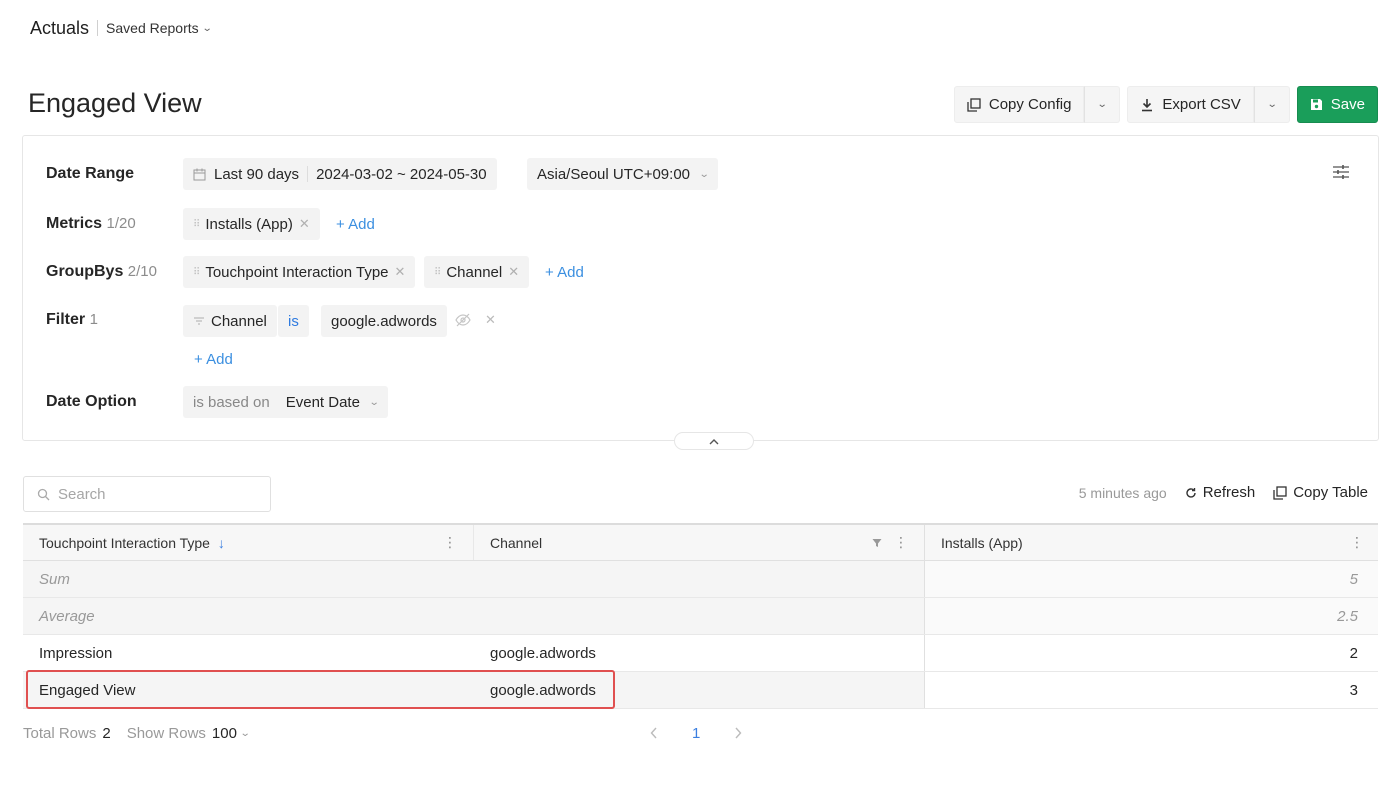 Image resolution: width=1400 pixels, height=800 pixels. I want to click on groupby-chip: ⠿ Touchpoint Interaction Type ✕, so click(299, 272).